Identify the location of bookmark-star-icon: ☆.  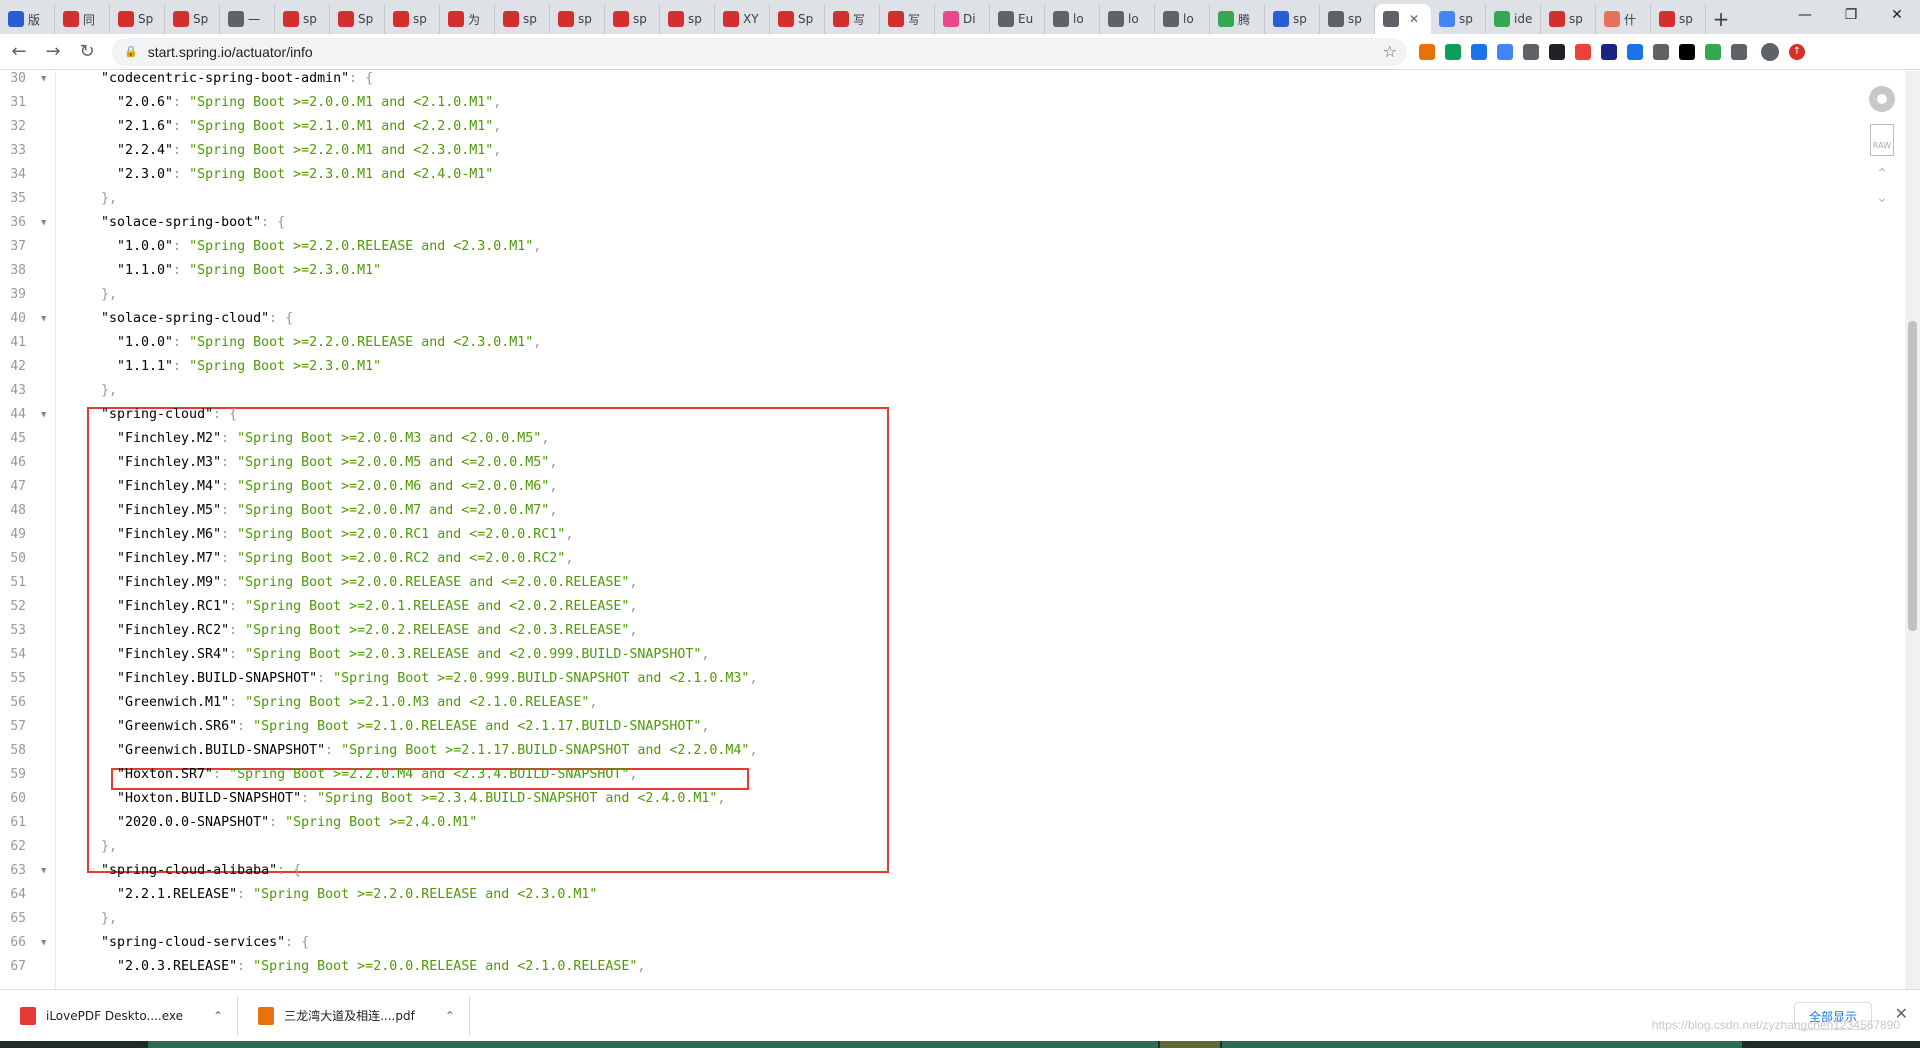
(1390, 51).